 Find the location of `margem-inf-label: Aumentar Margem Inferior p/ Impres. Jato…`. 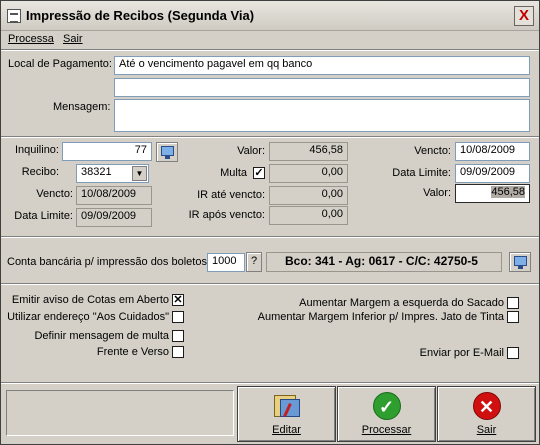

margem-inf-label: Aumentar Margem Inferior p/ Impres. Jato… is located at coordinates (380, 317).